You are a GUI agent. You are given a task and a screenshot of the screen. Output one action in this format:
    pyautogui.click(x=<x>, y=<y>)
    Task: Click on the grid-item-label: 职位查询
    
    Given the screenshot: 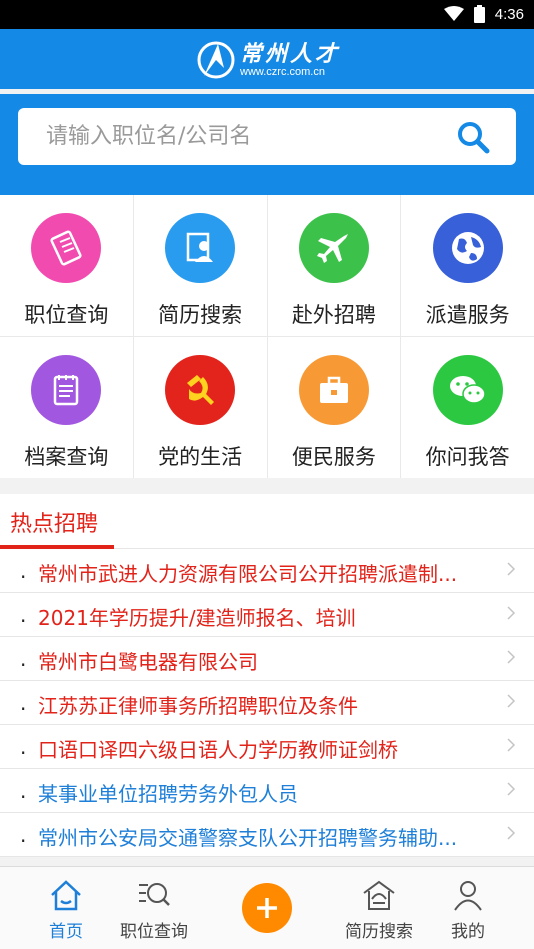 What is the action you would take?
    pyautogui.click(x=66, y=315)
    